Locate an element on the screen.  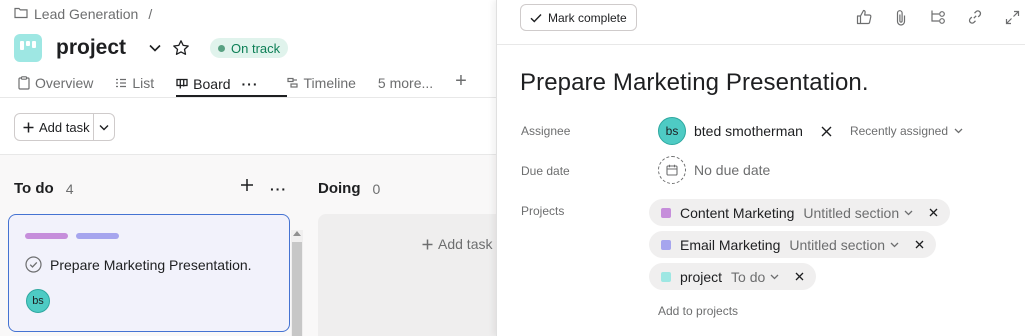
attachment-paperclip-icon is located at coordinates (901, 17).